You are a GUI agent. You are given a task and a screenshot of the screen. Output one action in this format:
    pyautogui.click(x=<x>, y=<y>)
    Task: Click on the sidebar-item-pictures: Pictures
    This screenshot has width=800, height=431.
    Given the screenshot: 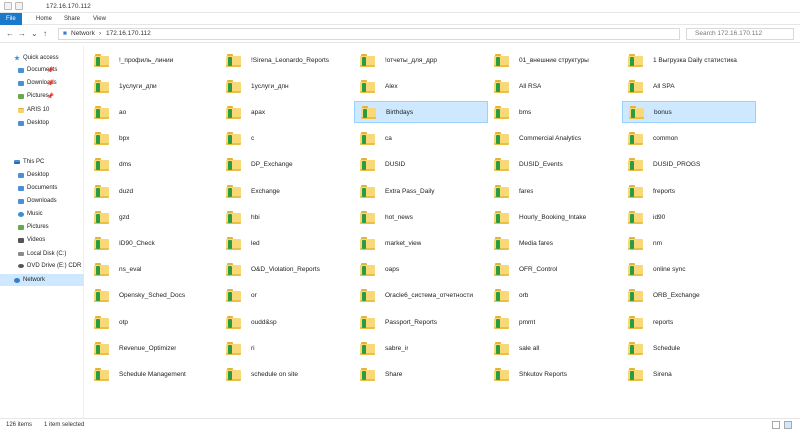 What is the action you would take?
    pyautogui.click(x=42, y=227)
    